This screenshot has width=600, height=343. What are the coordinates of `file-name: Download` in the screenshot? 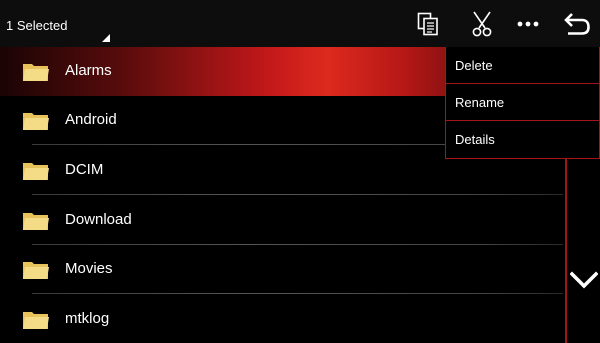 It's located at (98, 219).